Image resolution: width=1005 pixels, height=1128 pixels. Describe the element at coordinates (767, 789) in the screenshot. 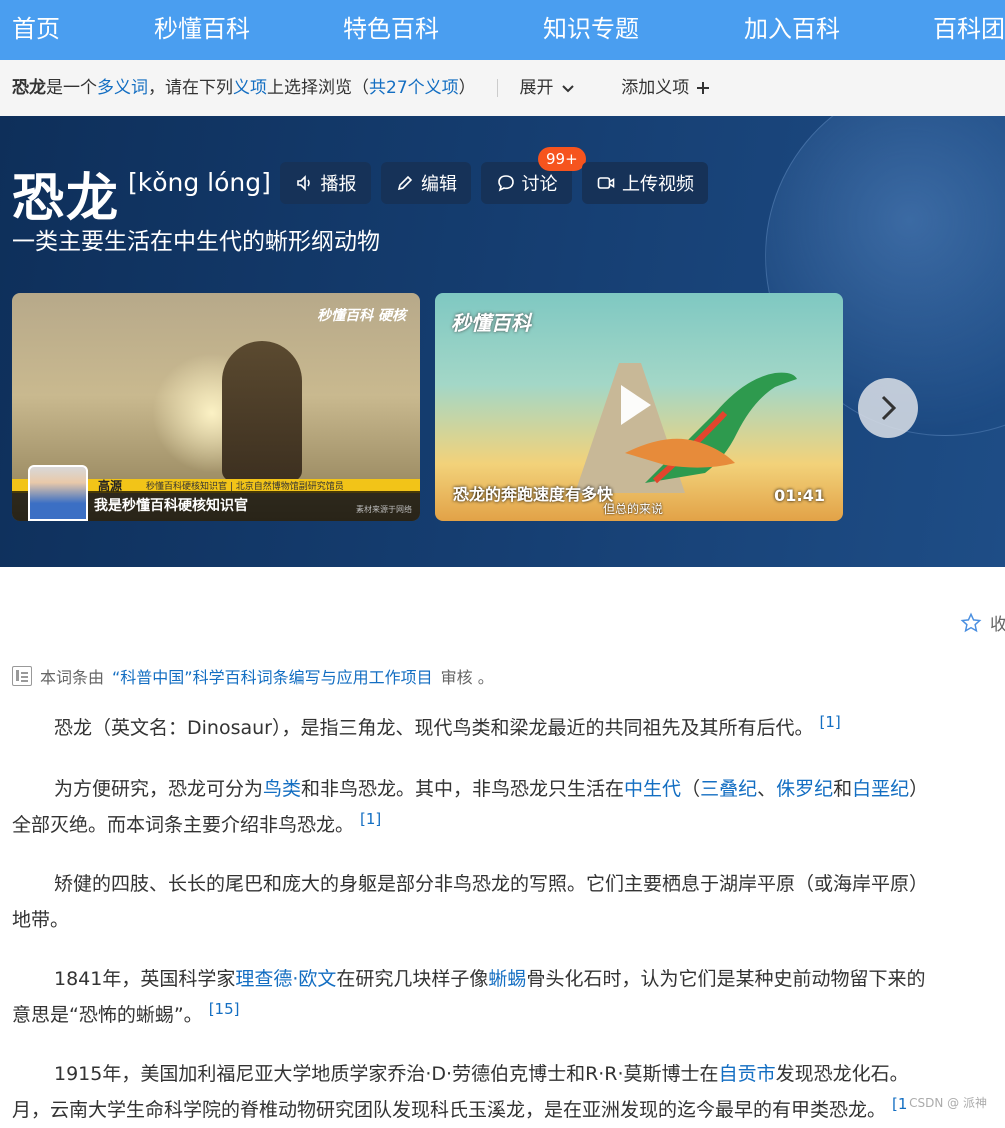

I see `paragraph-text: 、` at that location.